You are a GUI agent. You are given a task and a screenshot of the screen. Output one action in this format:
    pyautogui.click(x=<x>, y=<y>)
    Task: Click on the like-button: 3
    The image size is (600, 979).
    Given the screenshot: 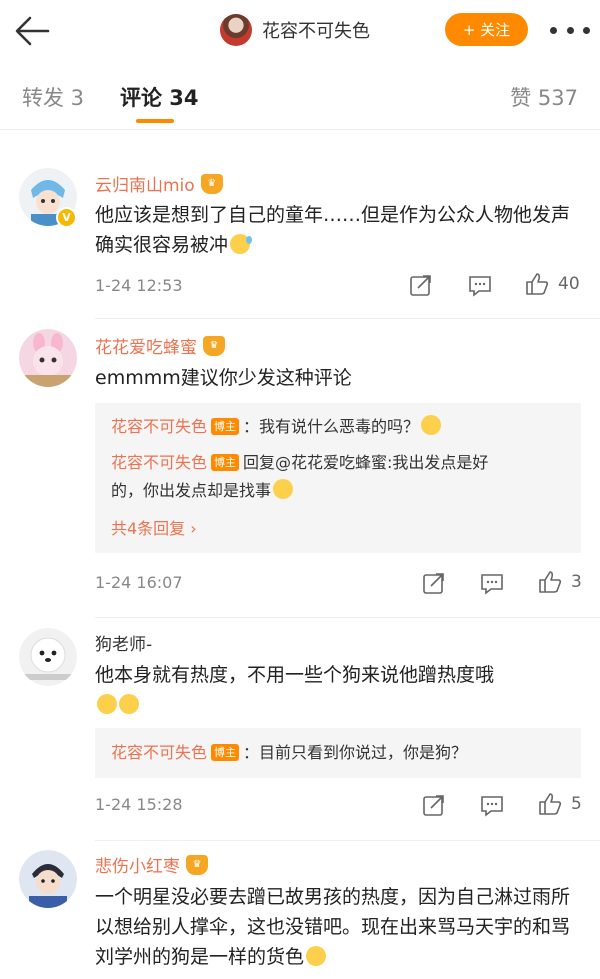 What is the action you would take?
    pyautogui.click(x=559, y=582)
    